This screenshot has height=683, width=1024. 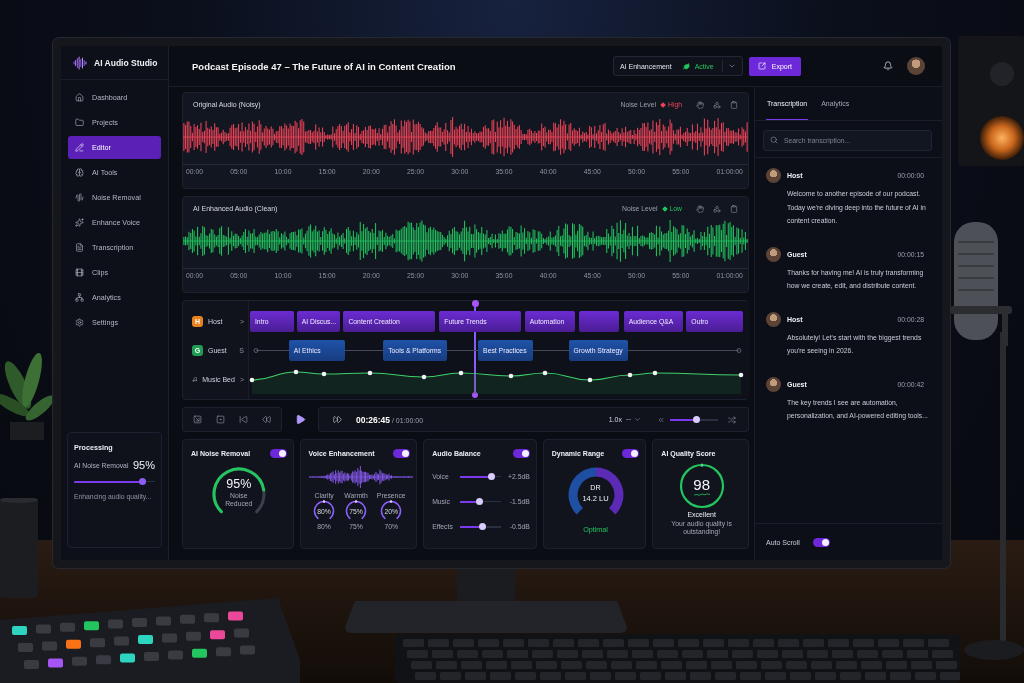 What do you see at coordinates (888, 66) in the screenshot?
I see `bell-icon` at bounding box center [888, 66].